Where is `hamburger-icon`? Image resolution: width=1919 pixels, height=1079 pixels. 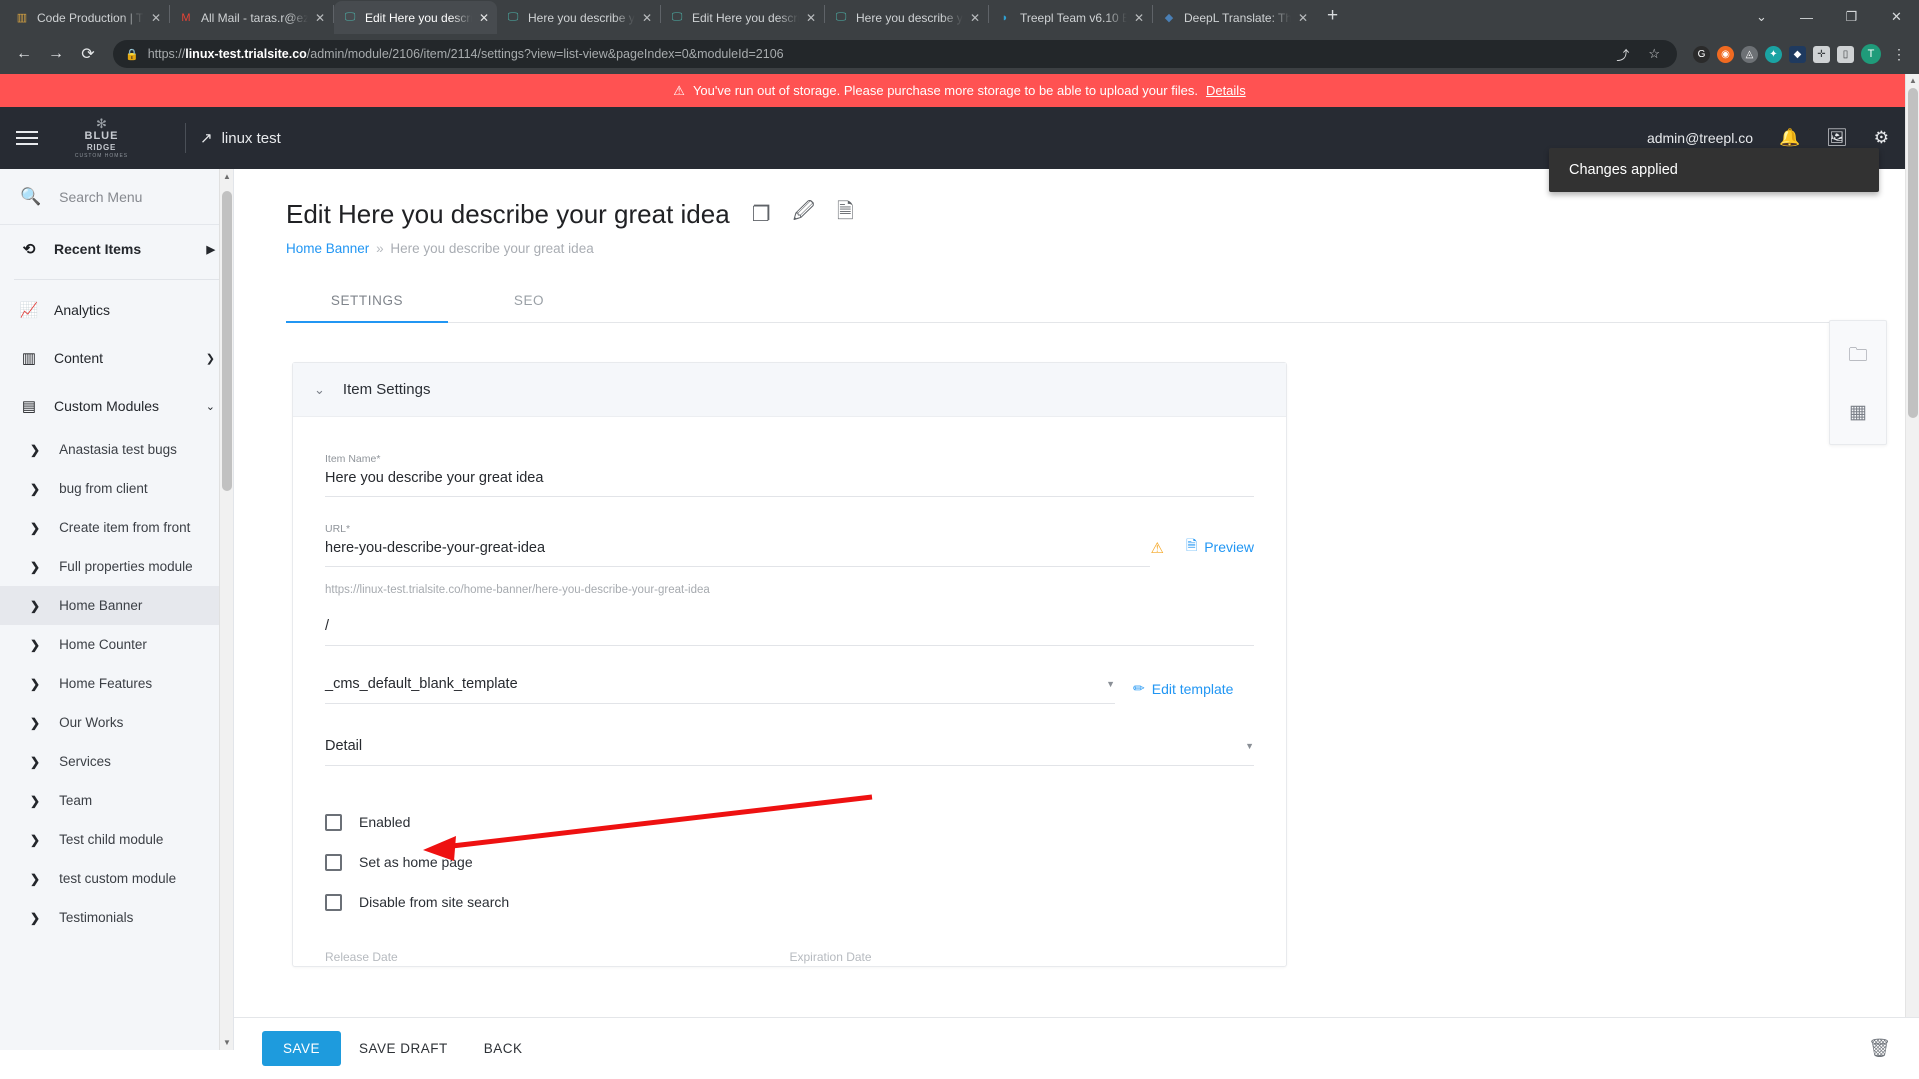 hamburger-icon is located at coordinates (27, 138).